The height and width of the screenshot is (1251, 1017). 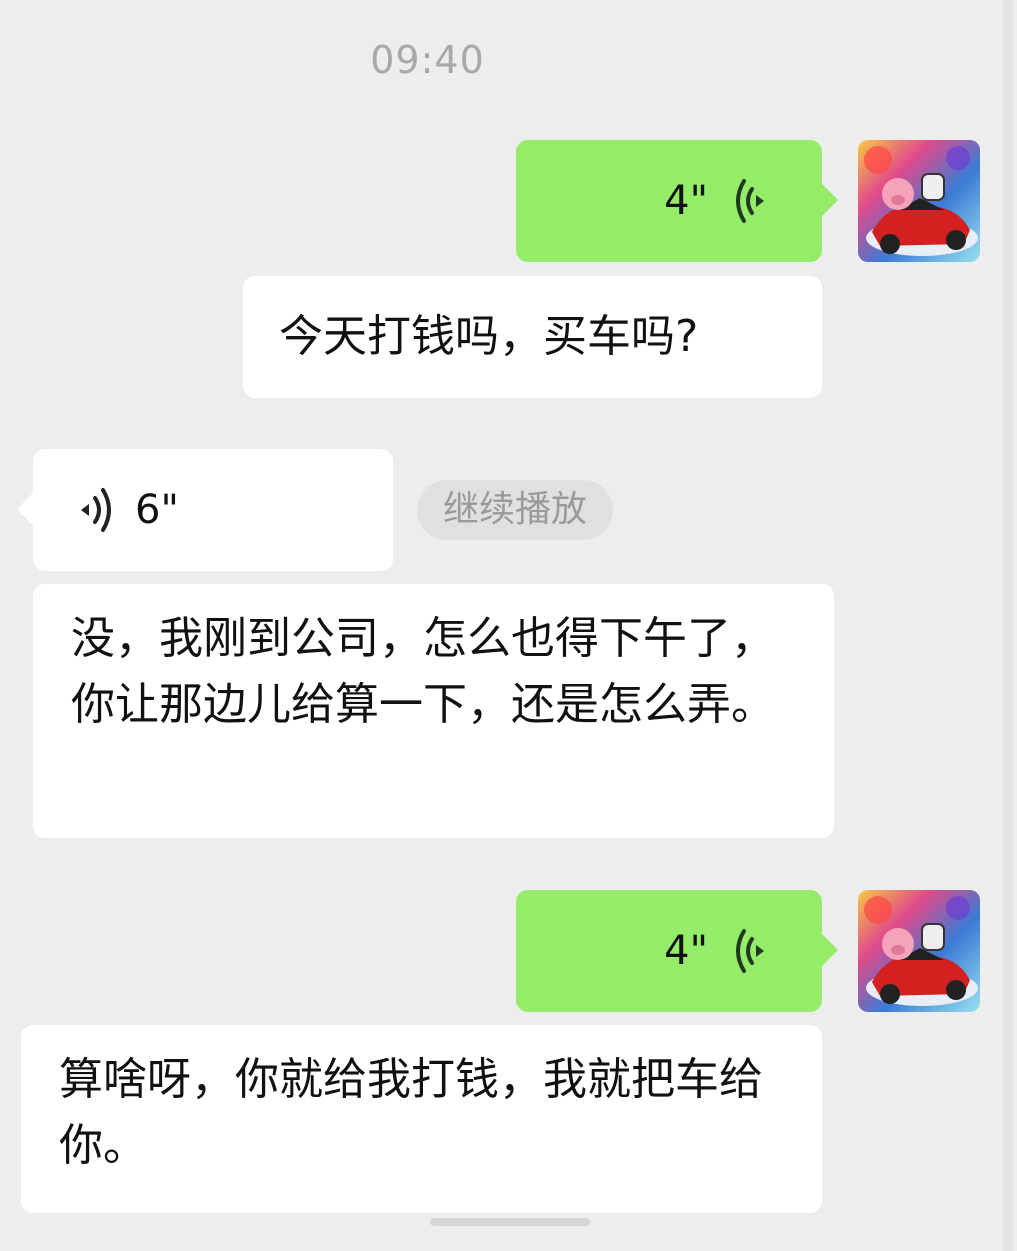 I want to click on chat-timestamp: 09:40, so click(x=427, y=60).